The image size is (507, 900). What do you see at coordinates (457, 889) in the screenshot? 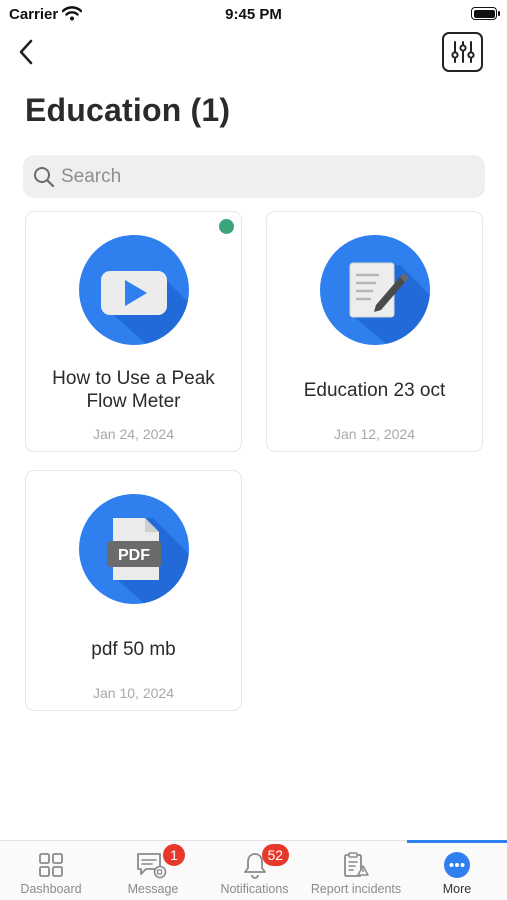
I see `tab-label: More` at bounding box center [457, 889].